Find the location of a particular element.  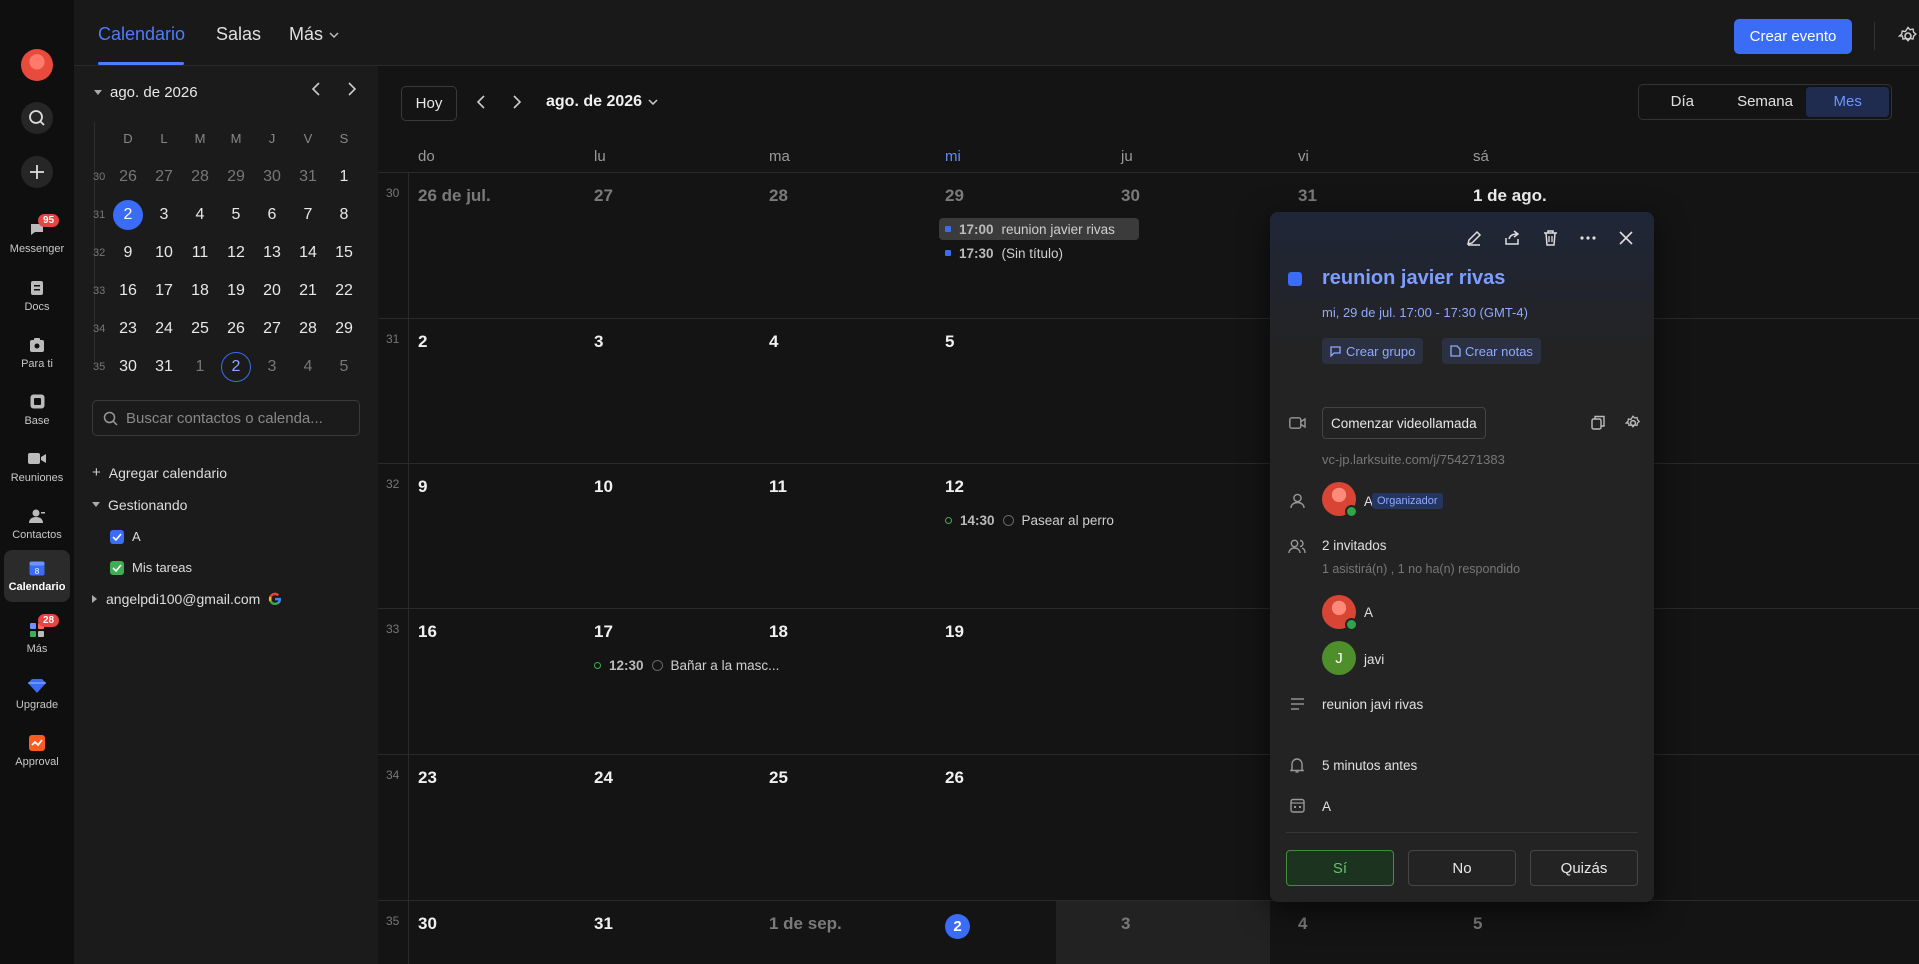

day-cell-date: 4 is located at coordinates (773, 342).